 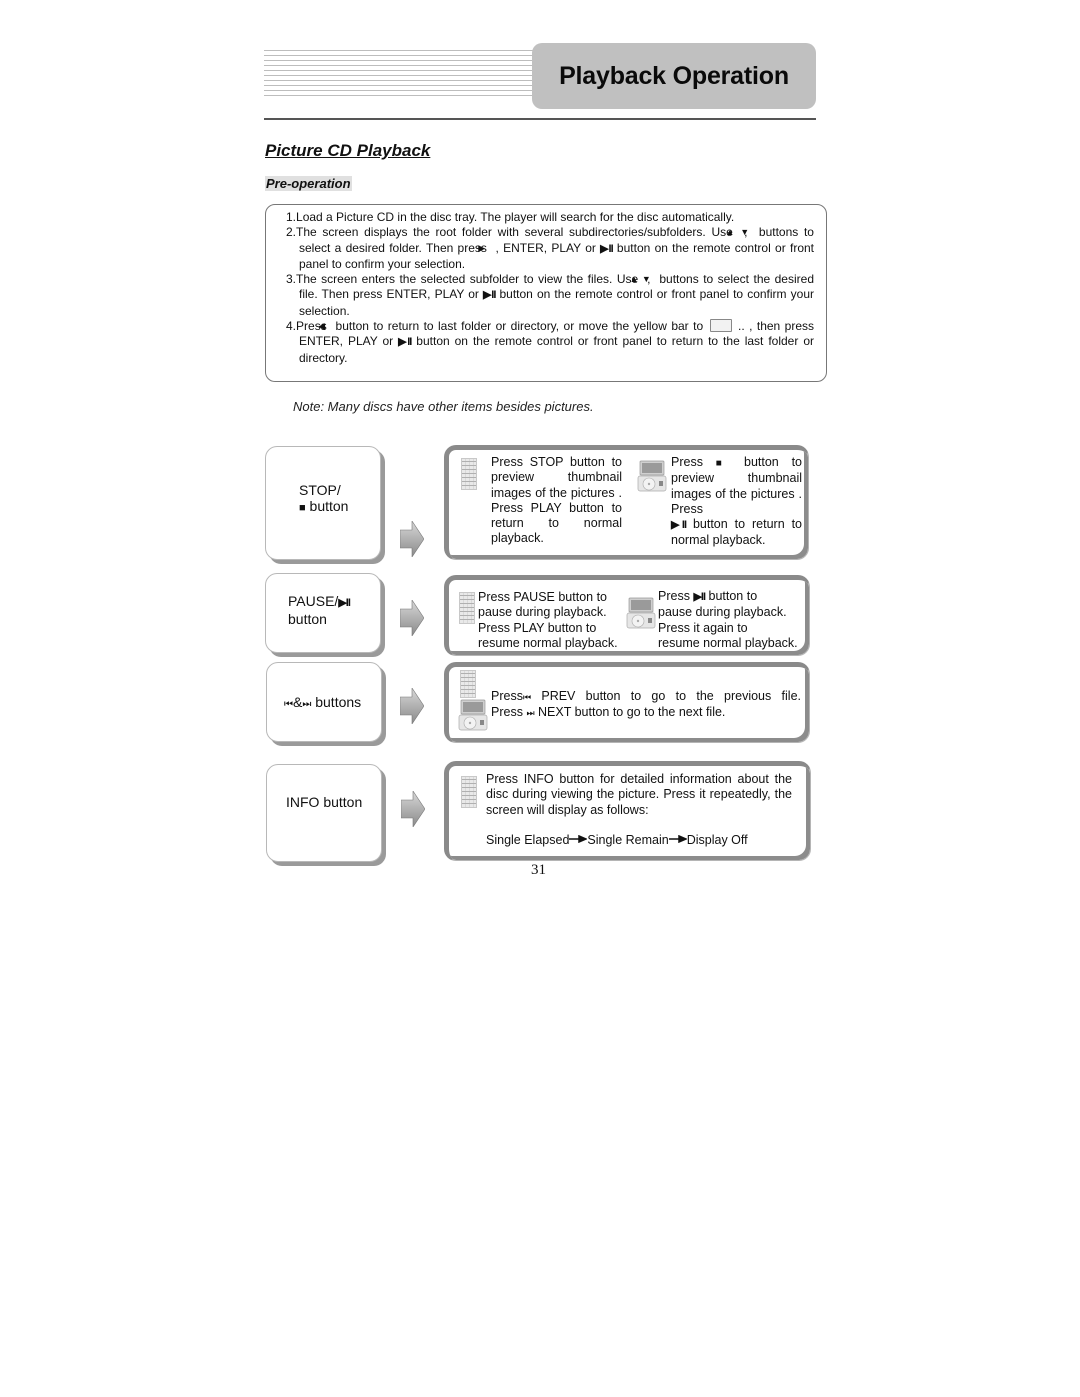 I want to click on ampersand: &, so click(x=298, y=702).